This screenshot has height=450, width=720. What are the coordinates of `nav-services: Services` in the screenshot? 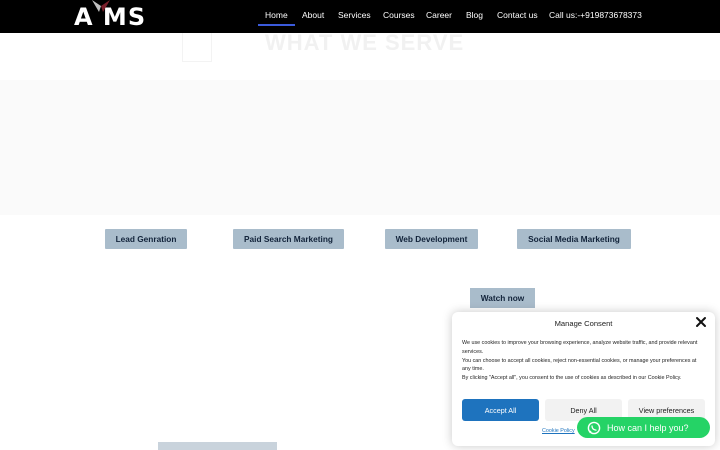 It's located at (354, 15).